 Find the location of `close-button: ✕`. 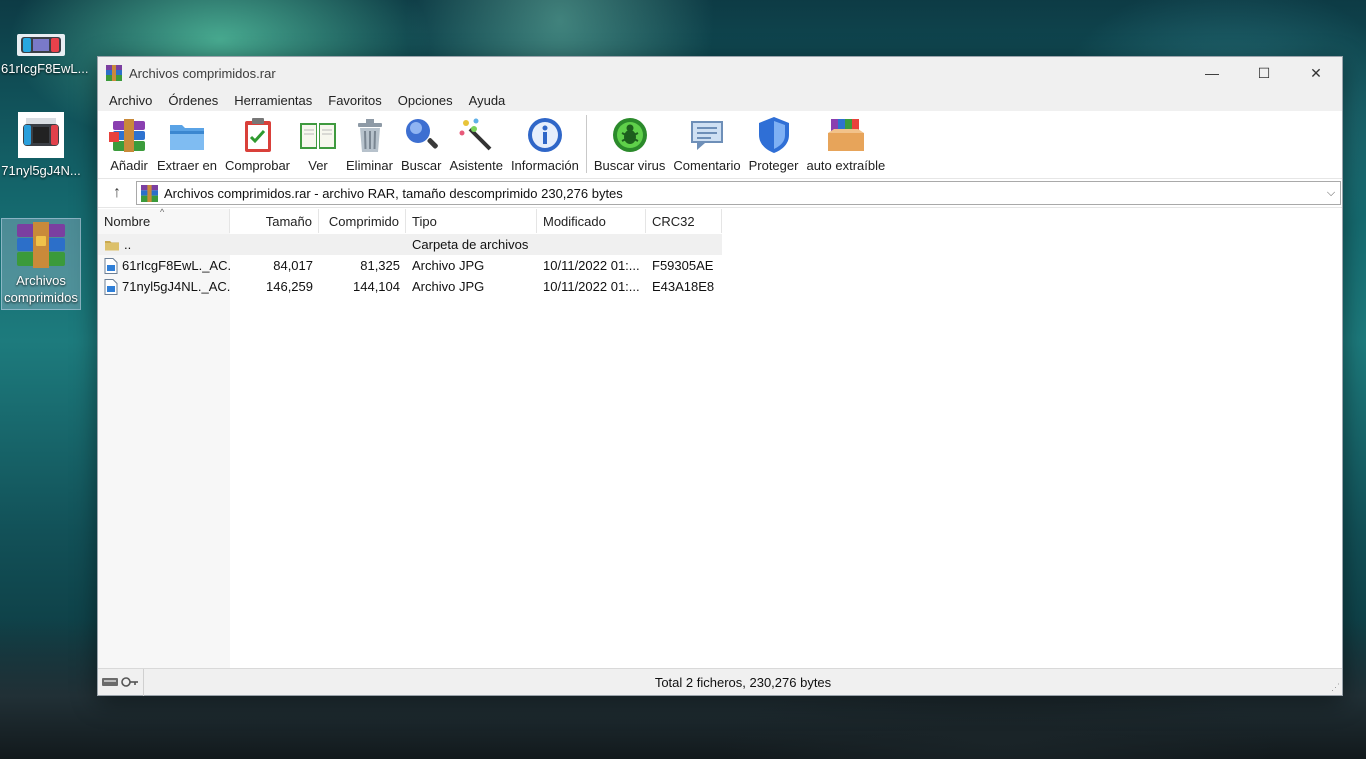

close-button: ✕ is located at coordinates (1316, 73).